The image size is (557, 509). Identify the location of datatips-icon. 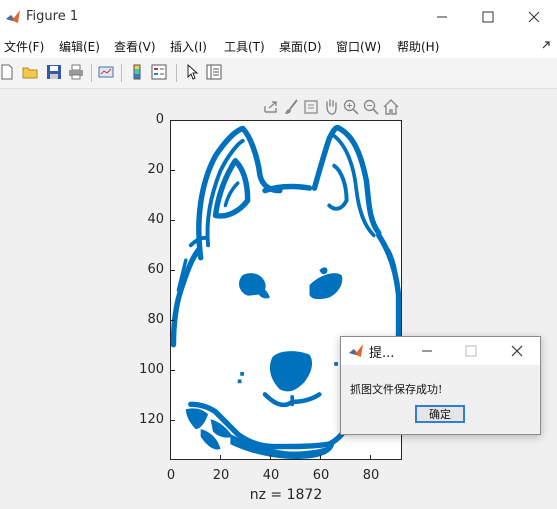
(311, 107).